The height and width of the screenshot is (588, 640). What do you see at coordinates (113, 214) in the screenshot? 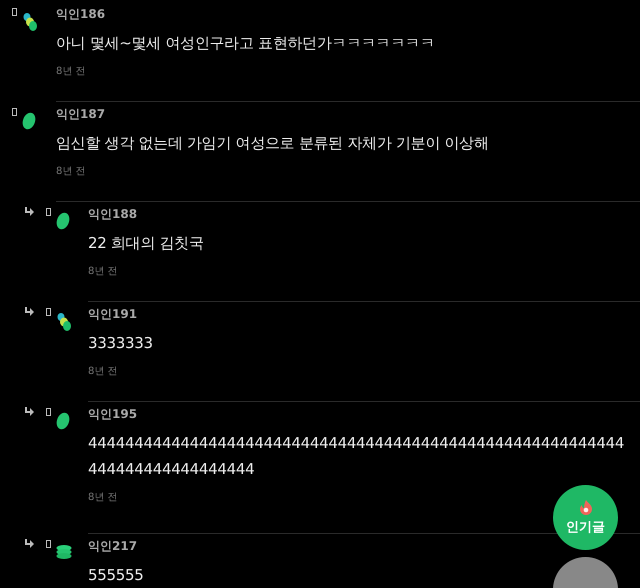
I see `author-name: 익인188` at bounding box center [113, 214].